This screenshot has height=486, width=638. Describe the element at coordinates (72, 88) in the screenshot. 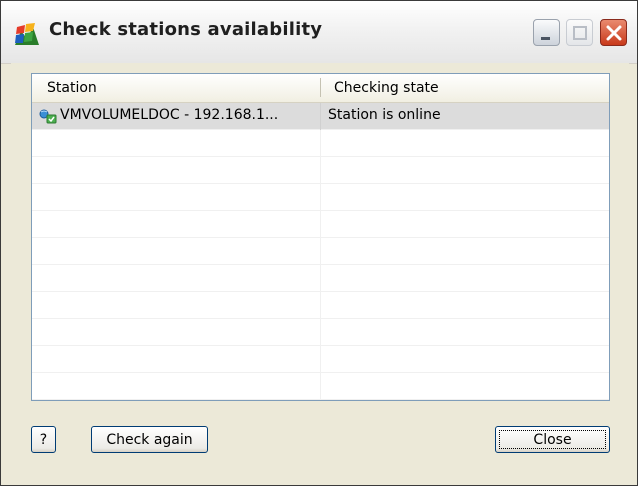

I see `column-header-station: Station` at that location.